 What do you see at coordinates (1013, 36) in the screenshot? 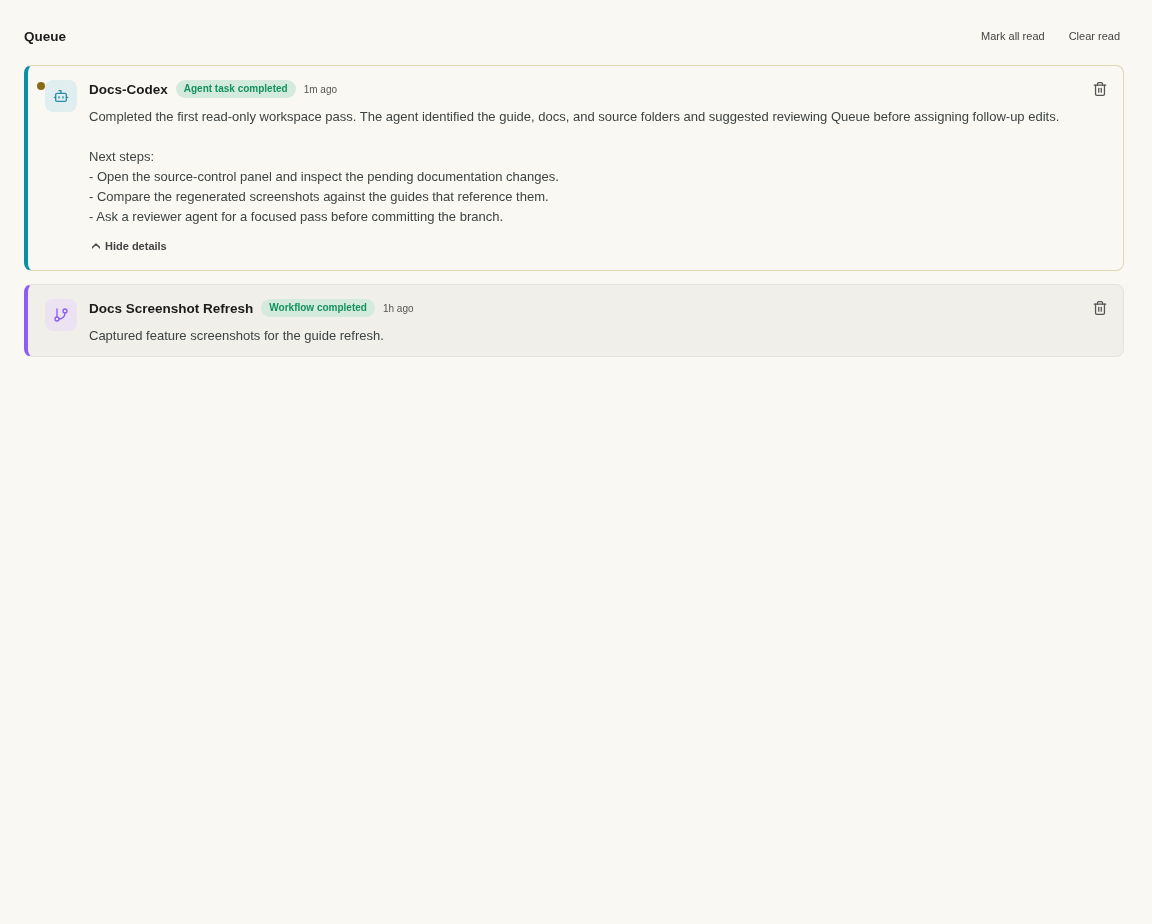
I see `text-button: Mark all read` at bounding box center [1013, 36].